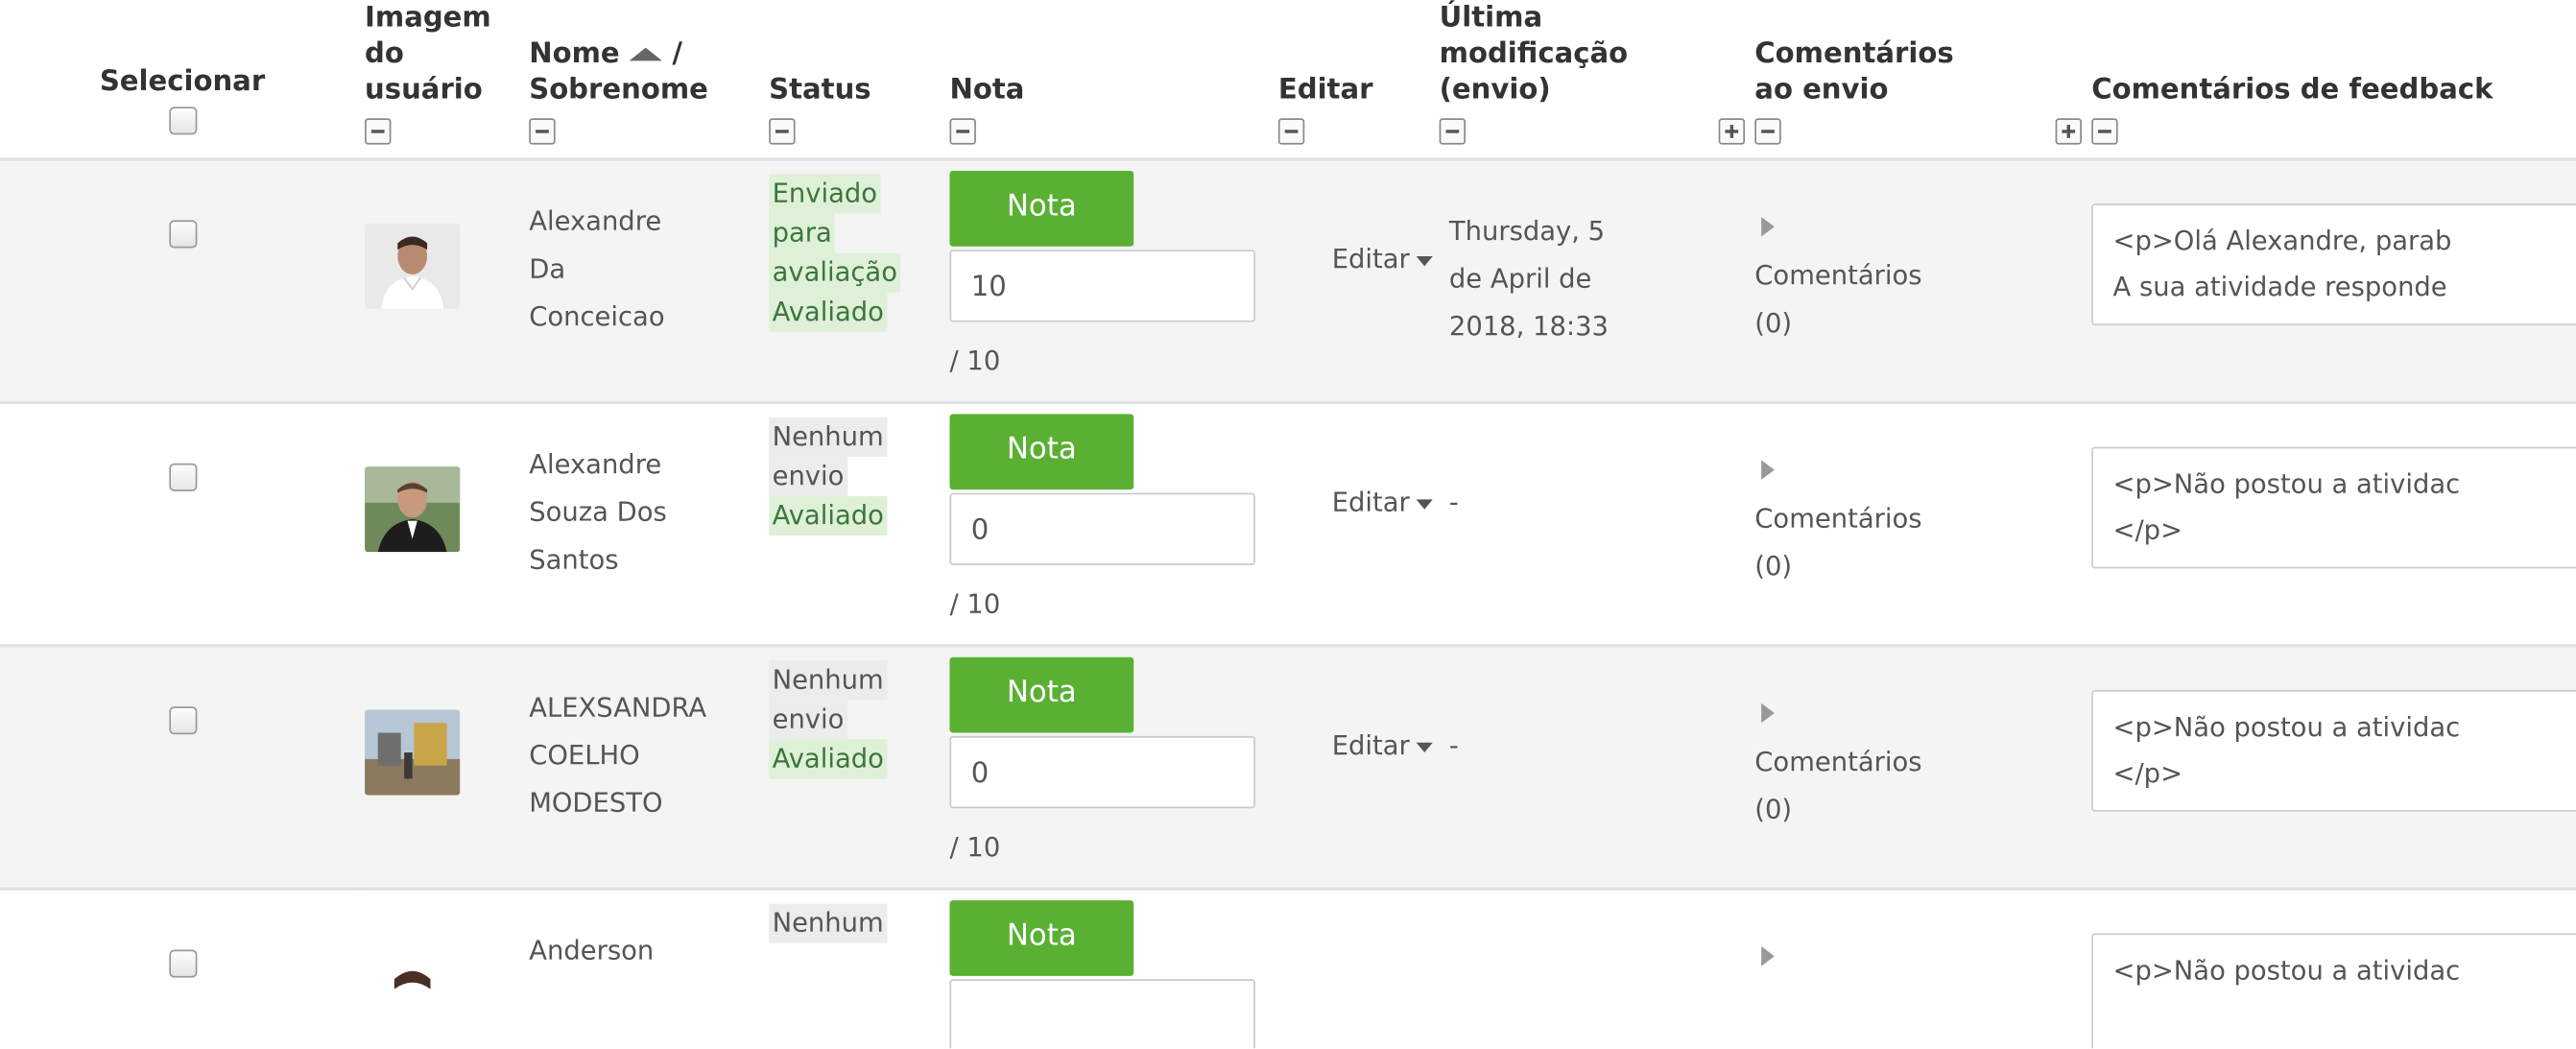  Describe the element at coordinates (649, 951) in the screenshot. I see `student-name: Anderson` at that location.